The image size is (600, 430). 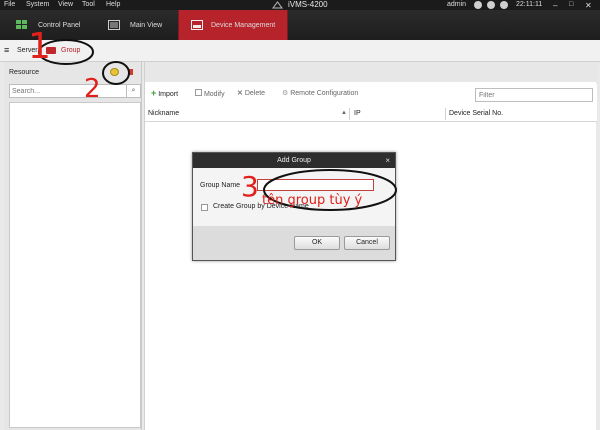 I want to click on annotation-step-3: 3, so click(x=250, y=186).